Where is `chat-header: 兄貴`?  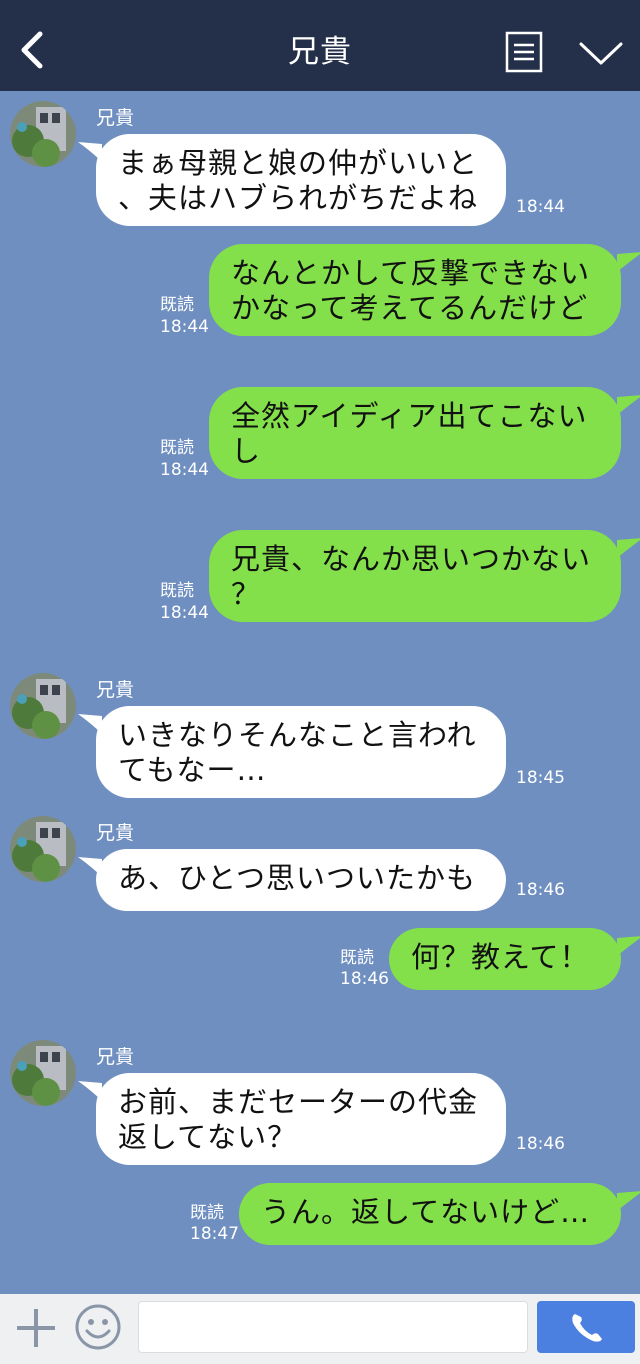 chat-header: 兄貴 is located at coordinates (320, 45).